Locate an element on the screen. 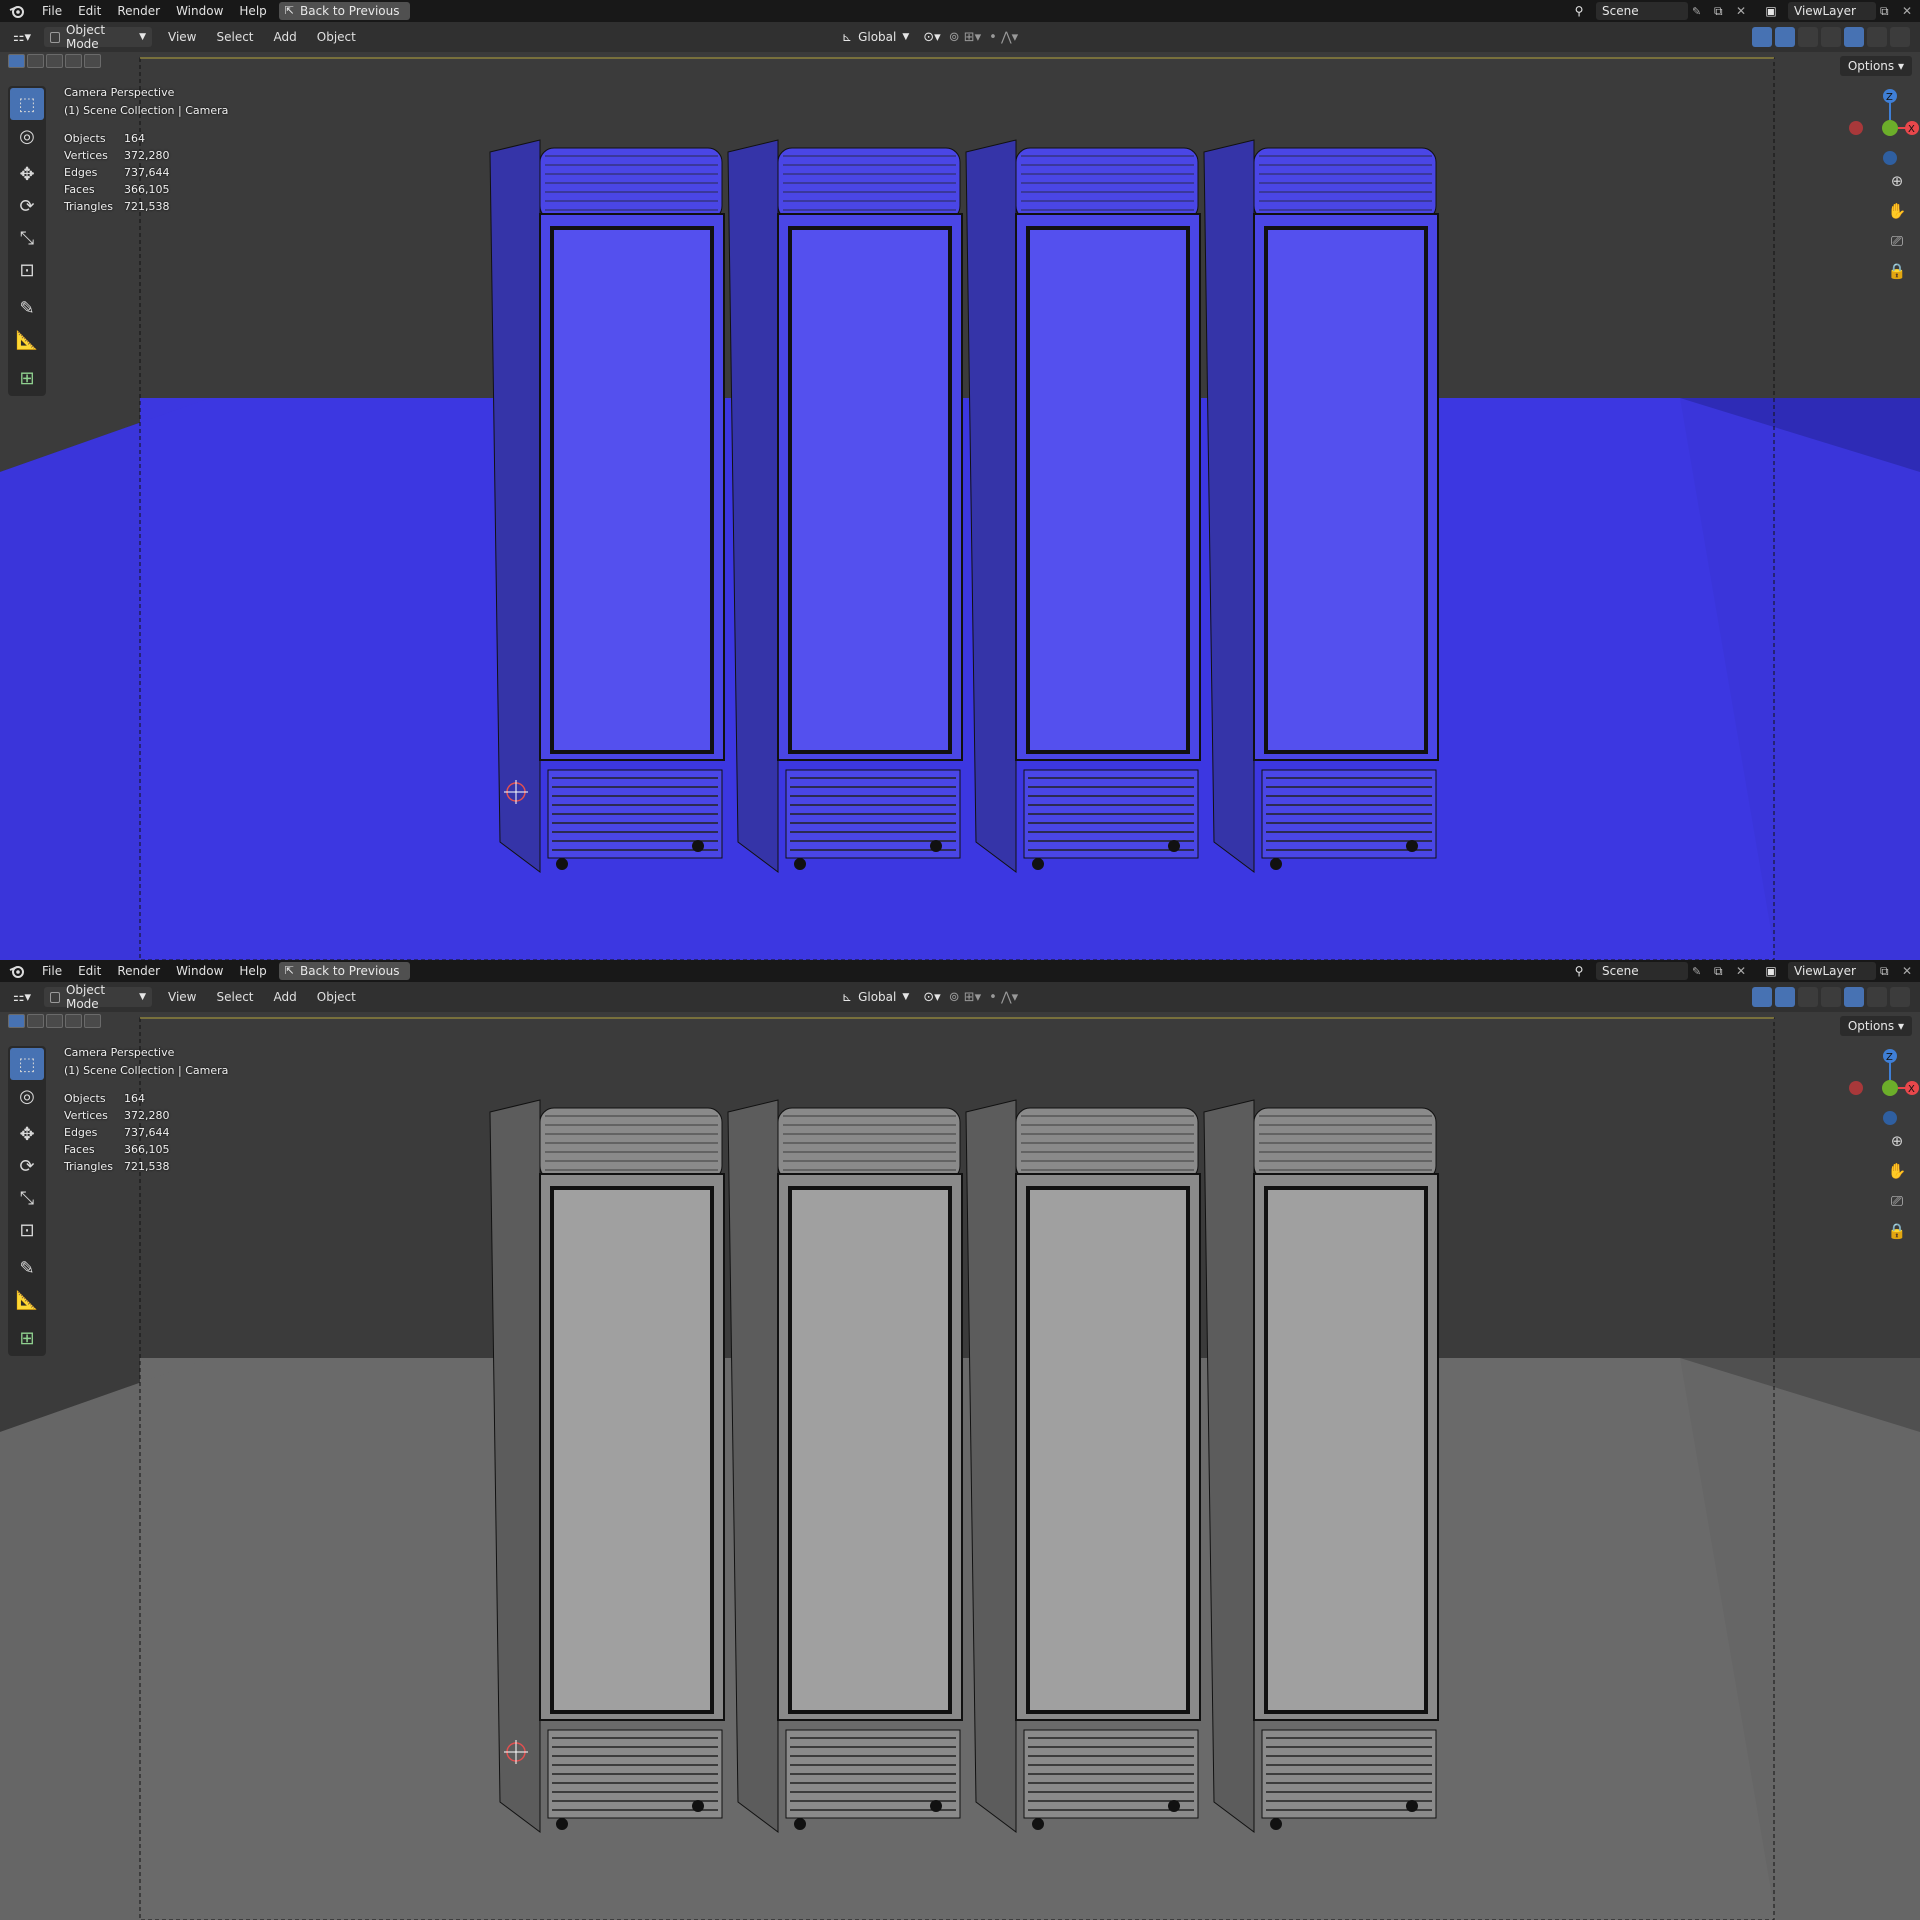 The image size is (1920, 1920). pivot-icon: ⊙▾ is located at coordinates (931, 997).